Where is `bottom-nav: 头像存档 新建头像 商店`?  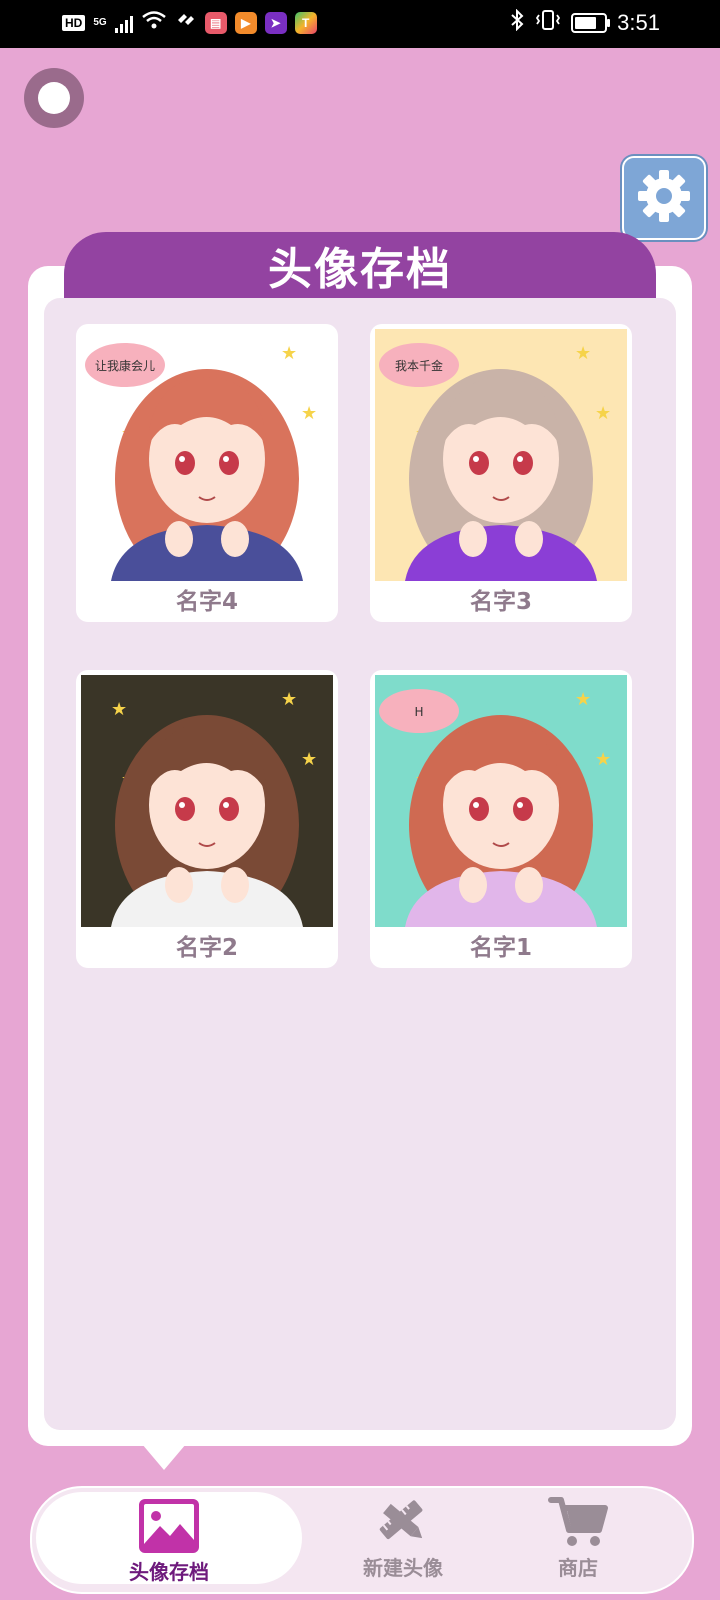
bottom-nav: 头像存档 新建头像 商店 is located at coordinates (362, 1540).